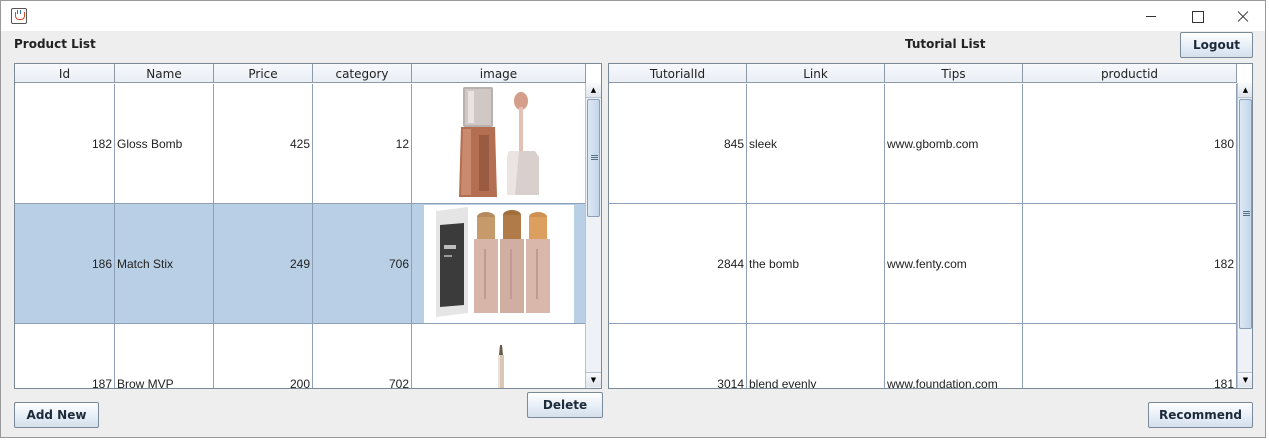 The width and height of the screenshot is (1269, 443). What do you see at coordinates (362, 263) in the screenshot?
I see `product-category-cell: 706` at bounding box center [362, 263].